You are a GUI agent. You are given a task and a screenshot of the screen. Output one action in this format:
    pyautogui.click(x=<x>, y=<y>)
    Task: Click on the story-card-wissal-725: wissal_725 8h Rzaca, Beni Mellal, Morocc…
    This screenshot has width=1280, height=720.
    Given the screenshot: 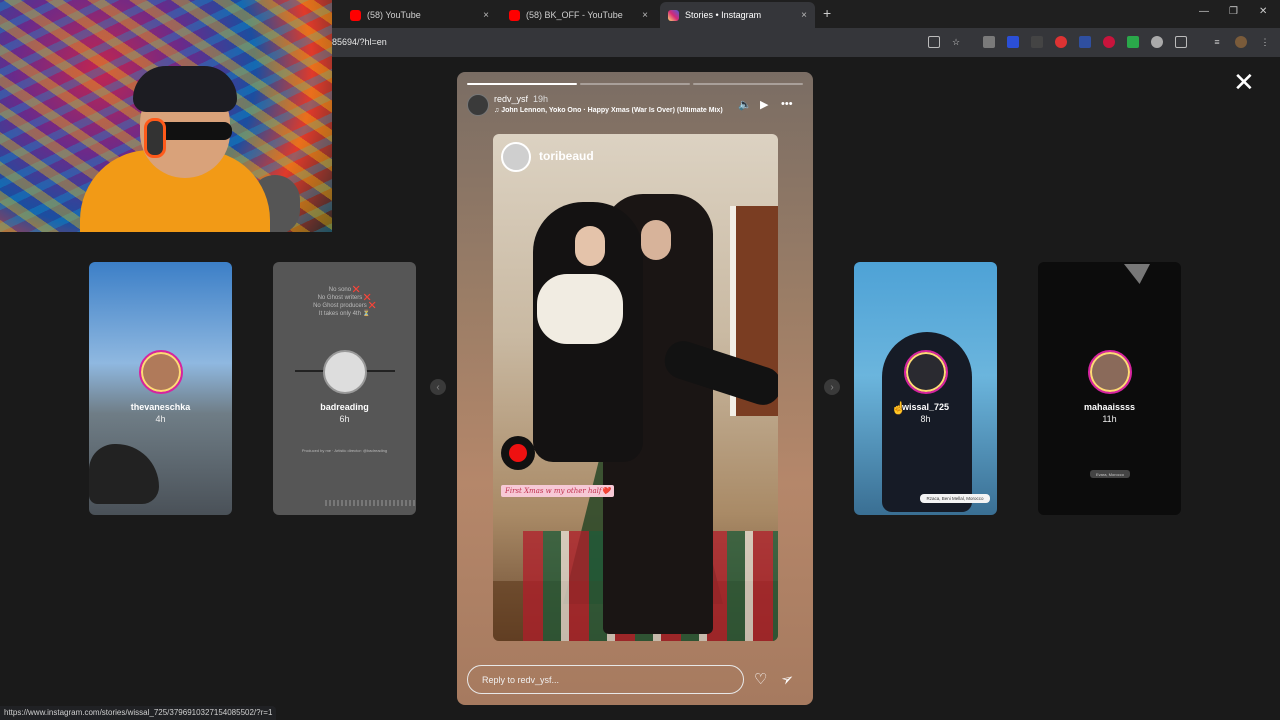 What is the action you would take?
    pyautogui.click(x=925, y=388)
    